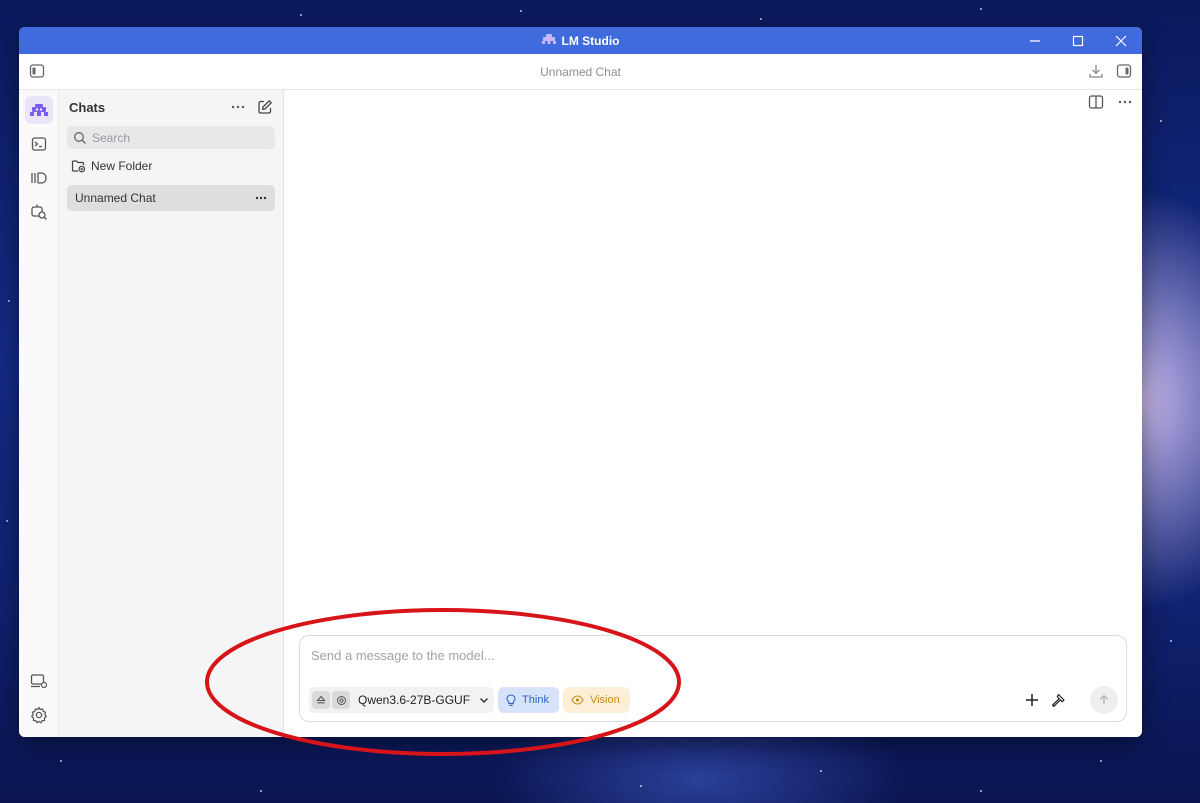  What do you see at coordinates (511, 699) in the screenshot?
I see `lightbulb-icon` at bounding box center [511, 699].